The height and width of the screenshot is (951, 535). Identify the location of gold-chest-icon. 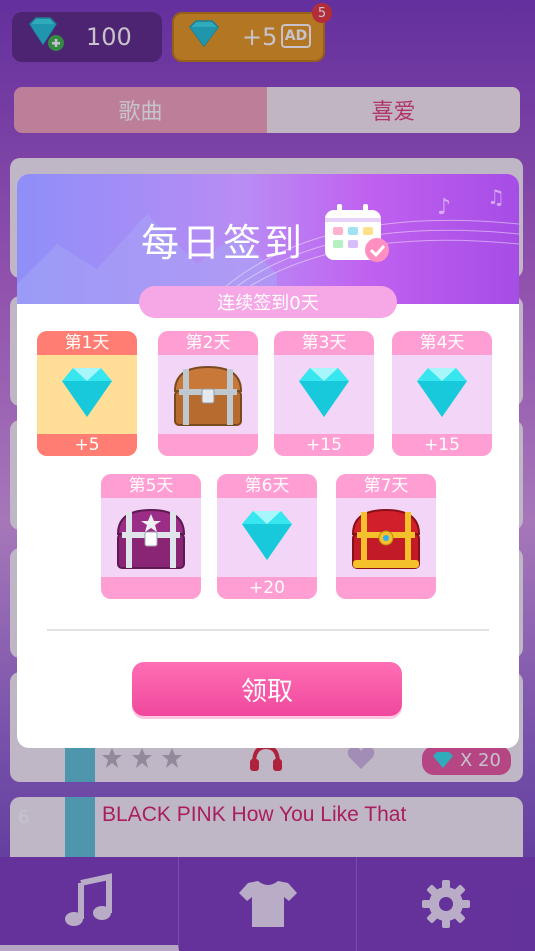
(386, 541).